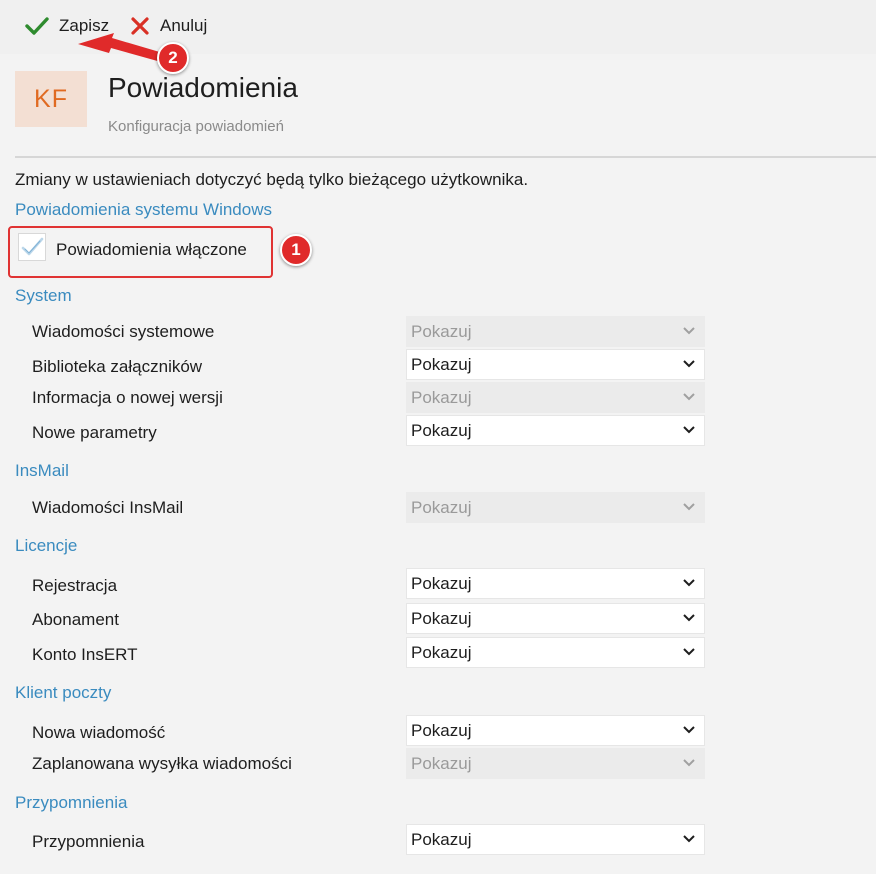  Describe the element at coordinates (555, 331) in the screenshot. I see `select-system-messages: Pokazuj` at that location.